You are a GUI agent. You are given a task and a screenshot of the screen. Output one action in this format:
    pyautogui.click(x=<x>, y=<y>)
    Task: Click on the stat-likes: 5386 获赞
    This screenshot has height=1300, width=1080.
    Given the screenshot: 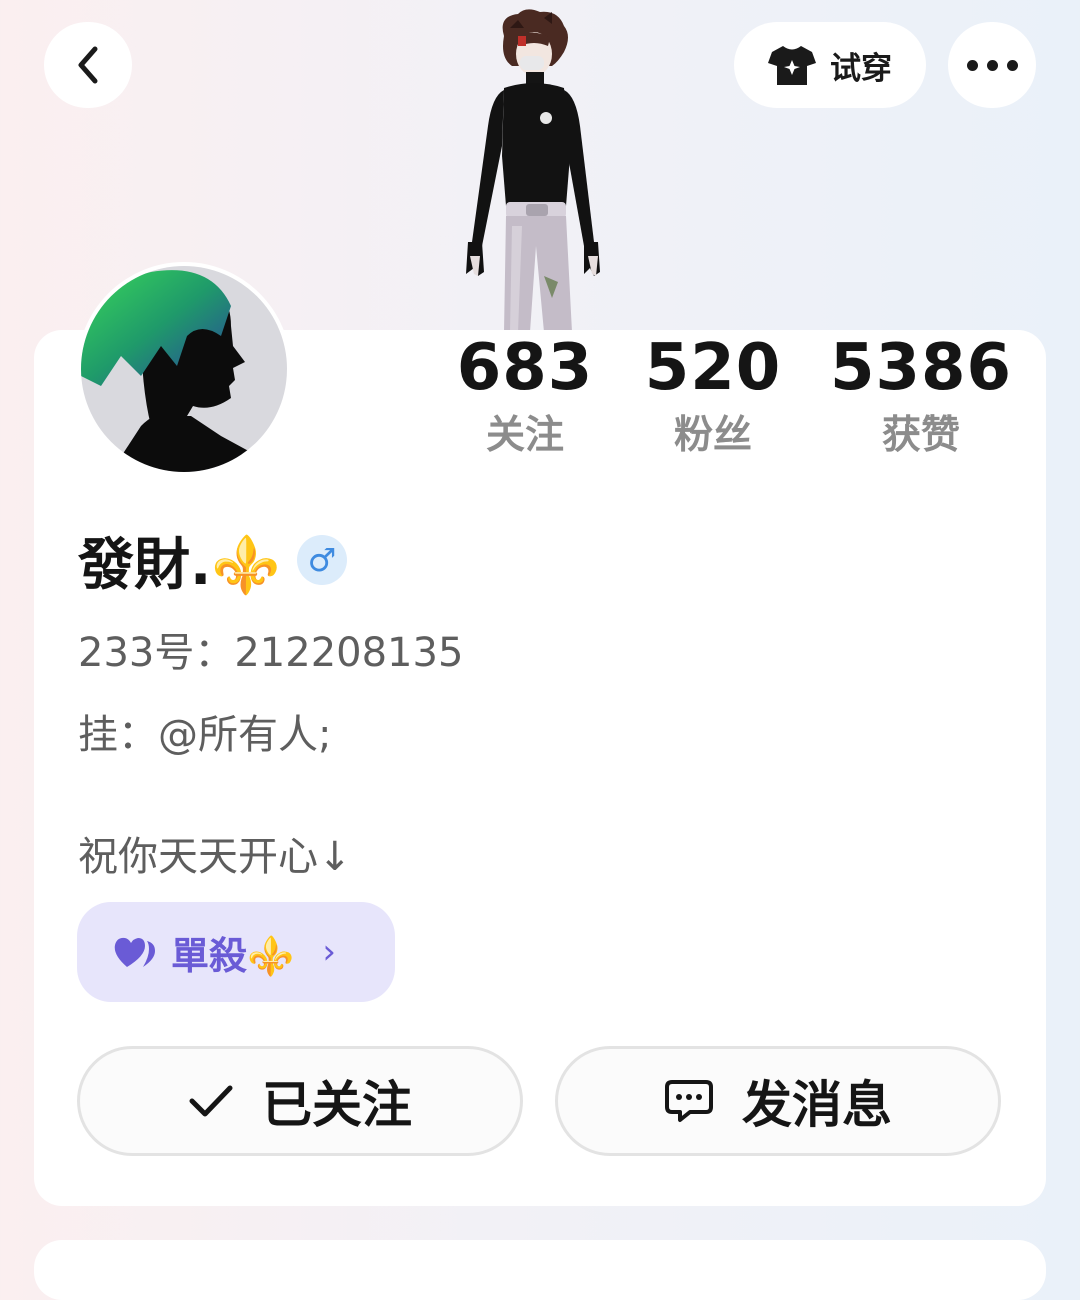 What is the action you would take?
    pyautogui.click(x=921, y=398)
    